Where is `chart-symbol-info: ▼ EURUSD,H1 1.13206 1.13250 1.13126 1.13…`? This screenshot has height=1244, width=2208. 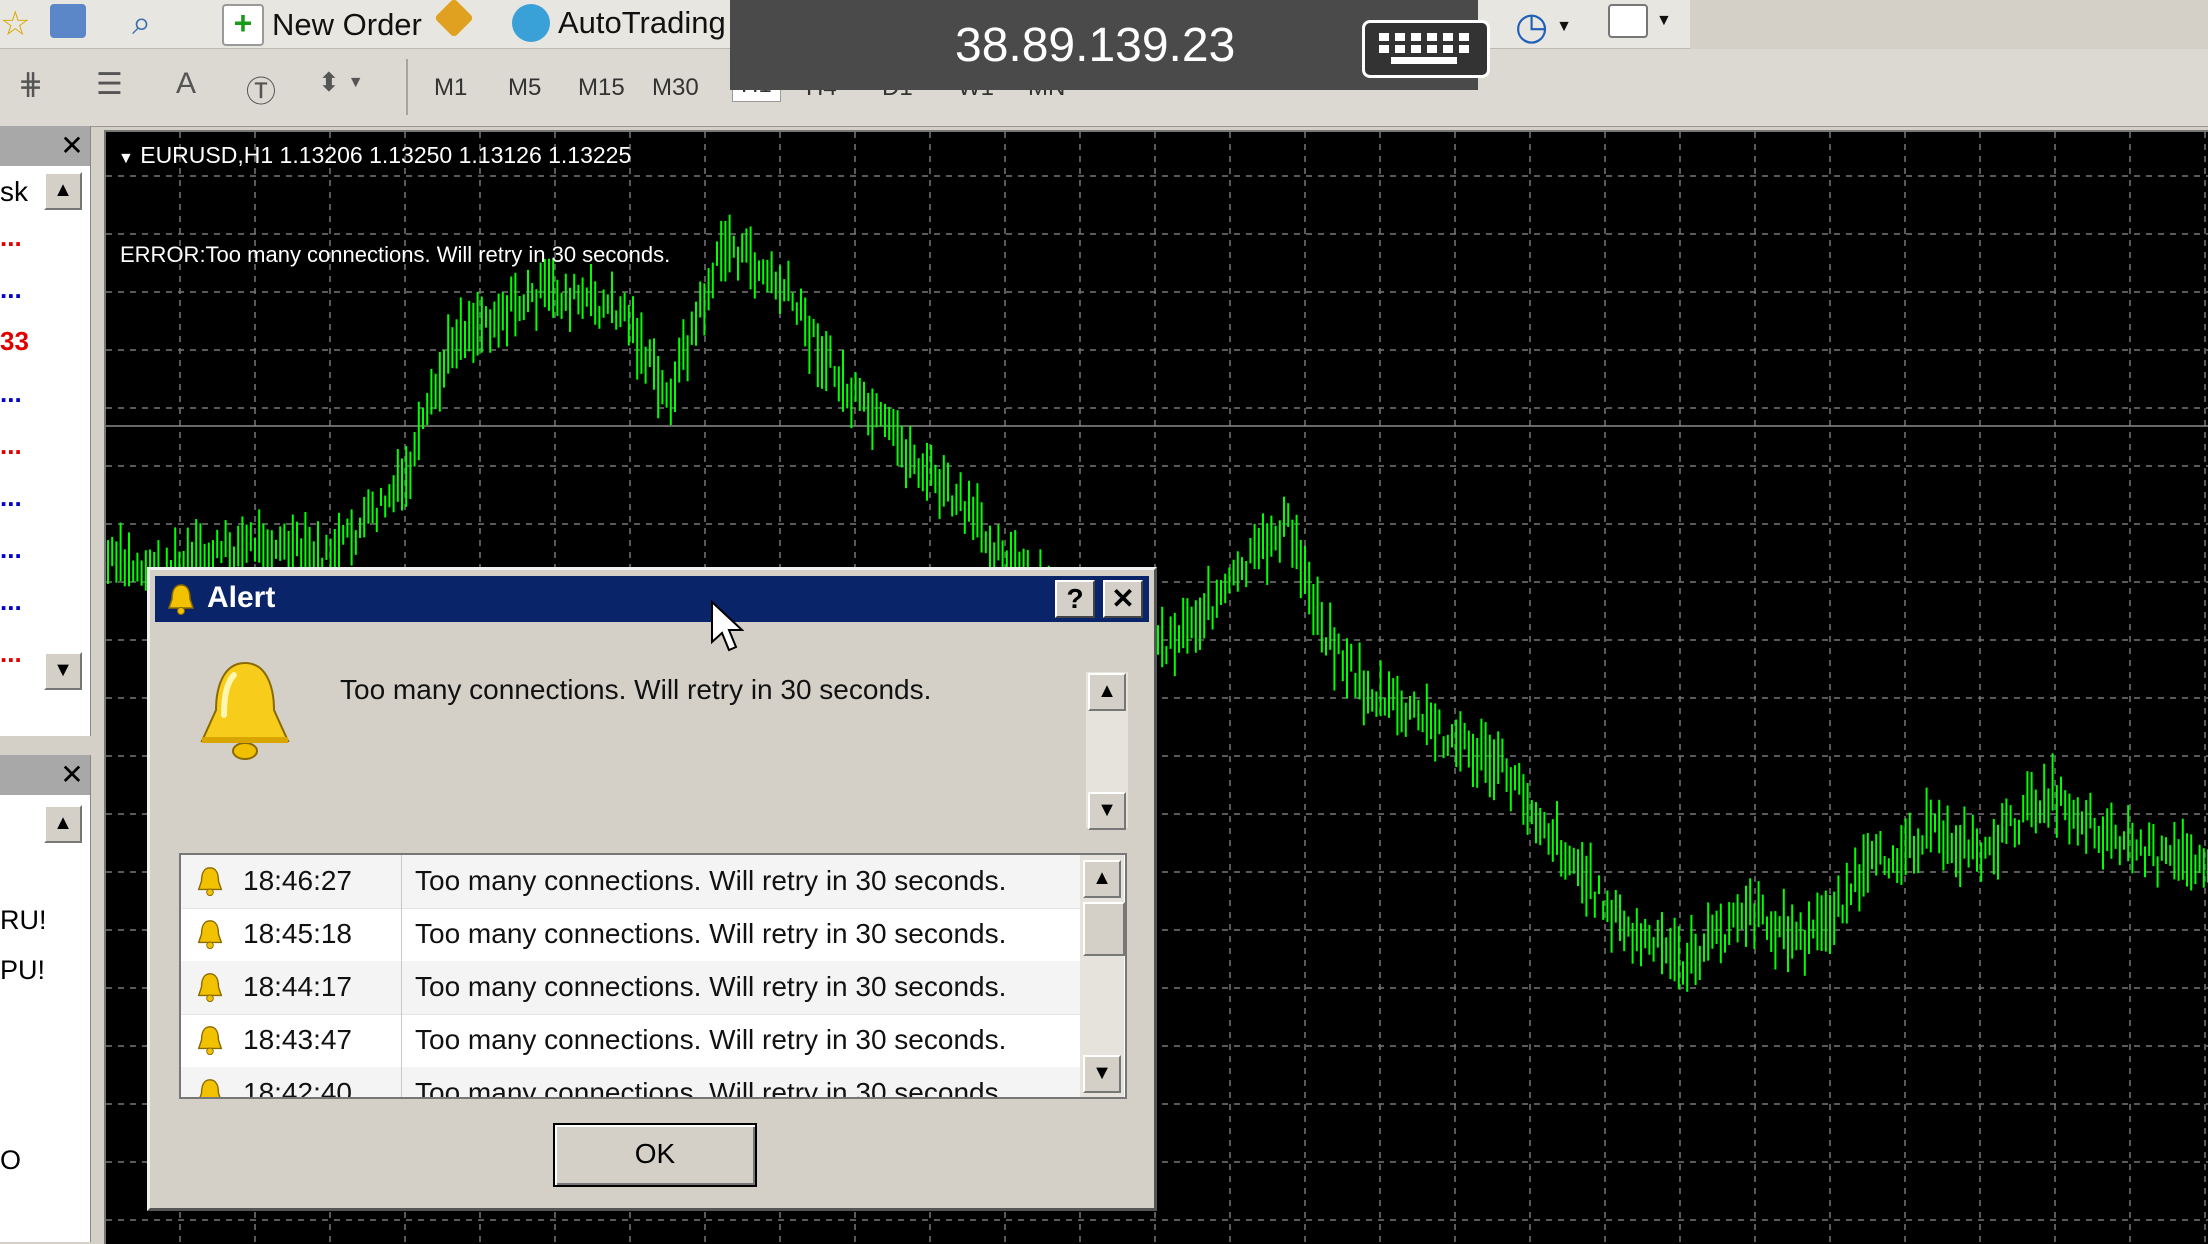 chart-symbol-info: ▼ EURUSD,H1 1.13206 1.13250 1.13126 1.13… is located at coordinates (375, 155).